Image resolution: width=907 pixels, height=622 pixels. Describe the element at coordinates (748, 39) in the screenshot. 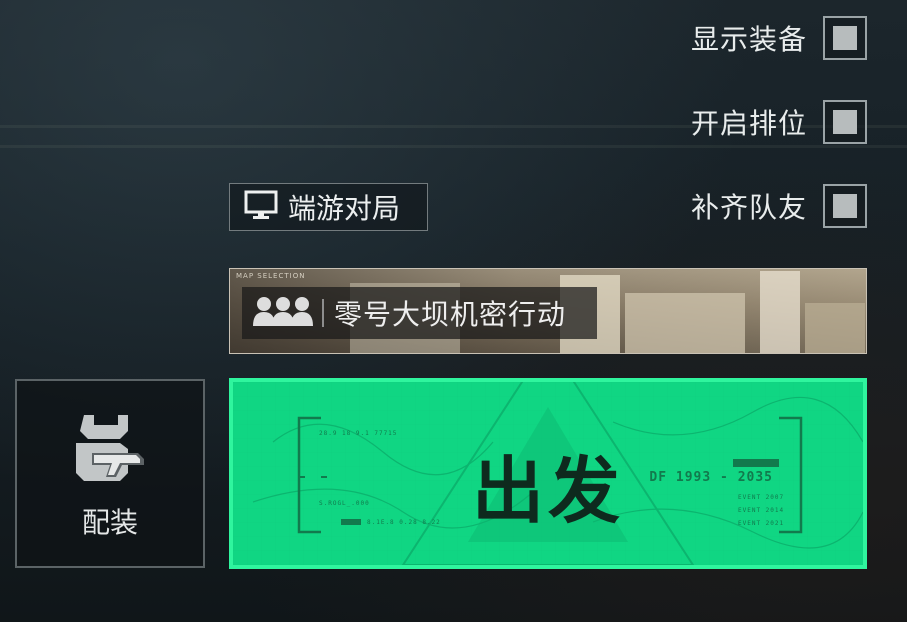

I see `option-label: 显示装备` at that location.